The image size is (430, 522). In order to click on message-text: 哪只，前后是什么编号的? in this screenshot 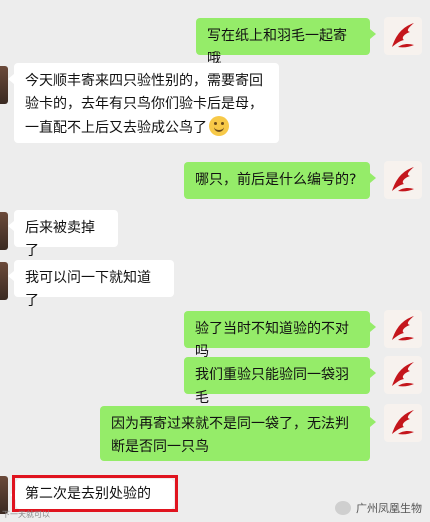, I will do `click(276, 180)`.